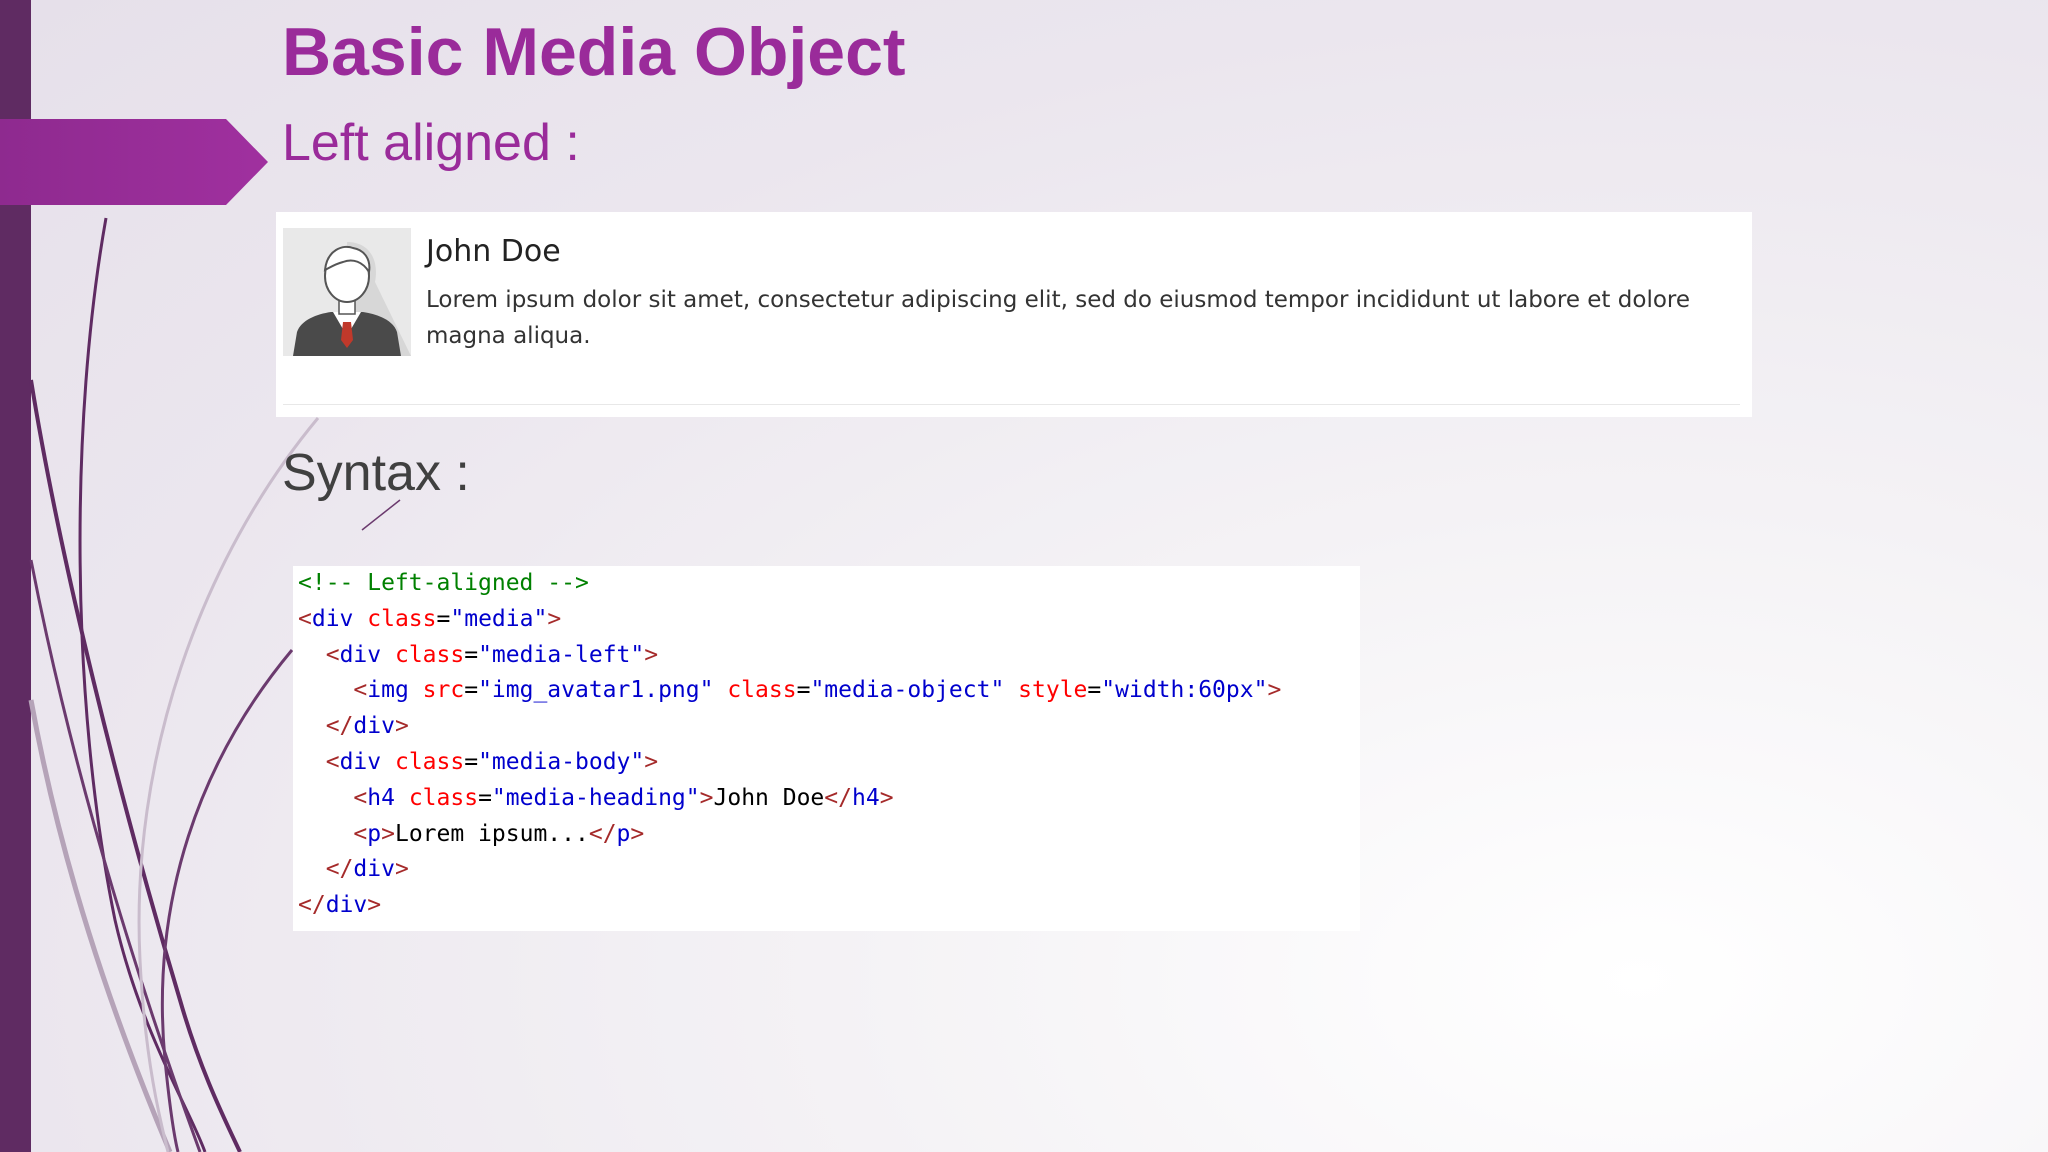 Image resolution: width=2048 pixels, height=1152 pixels. What do you see at coordinates (499, 618) in the screenshot?
I see `code-value: "media"` at bounding box center [499, 618].